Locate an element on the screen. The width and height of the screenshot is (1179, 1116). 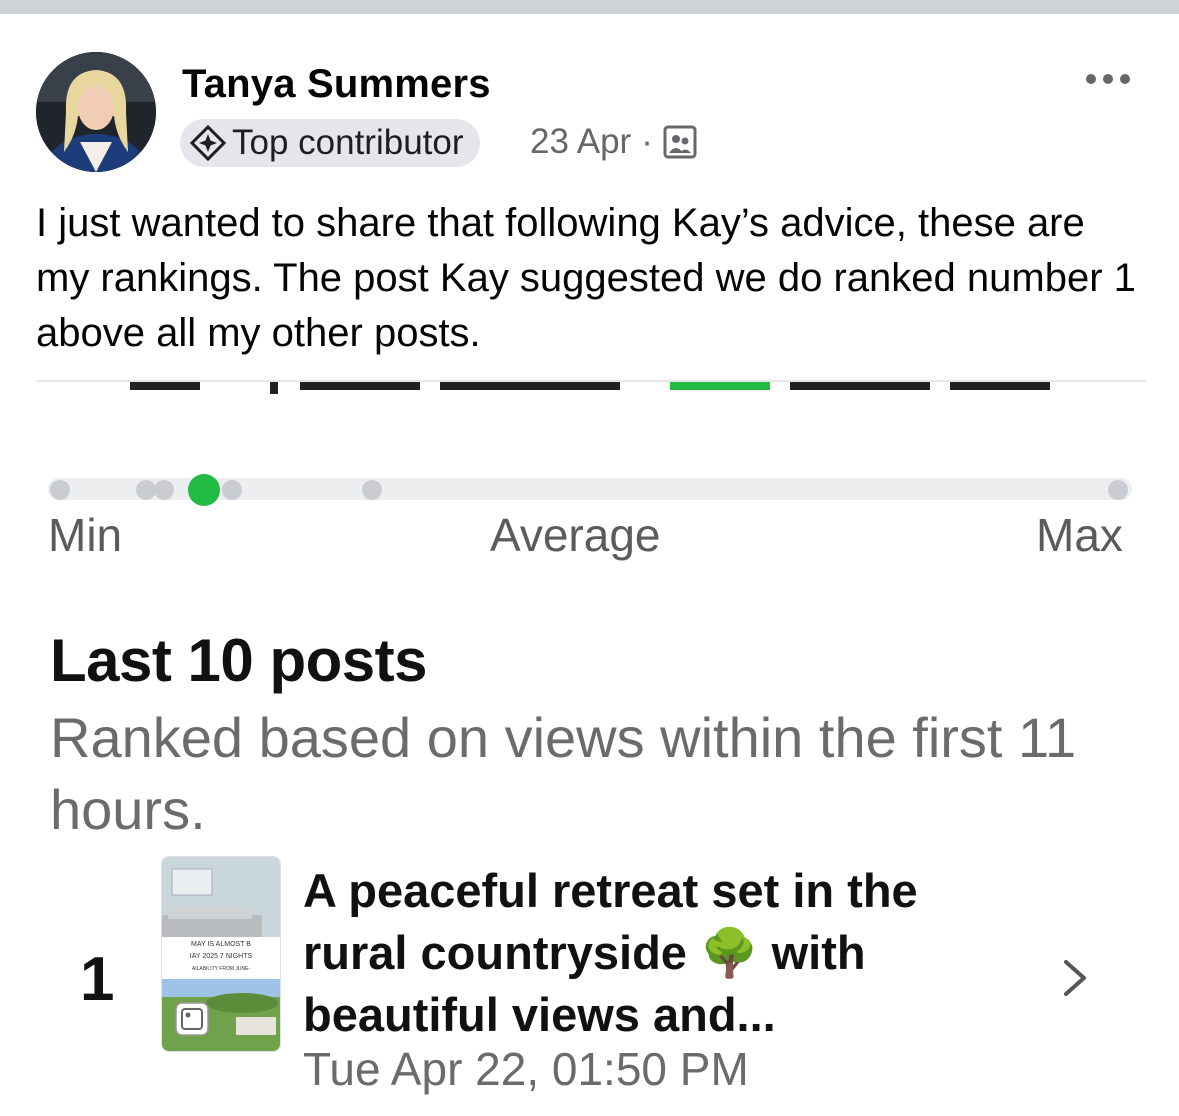
scale-max-label: Max is located at coordinates (1079, 535).